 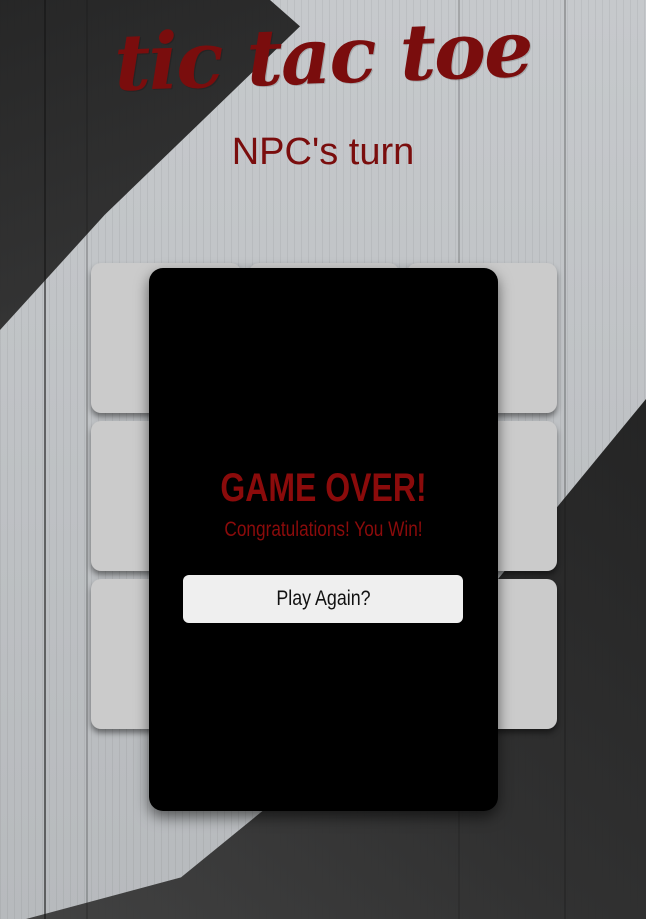 I want to click on turn-status: NPC's turn, so click(x=323, y=152).